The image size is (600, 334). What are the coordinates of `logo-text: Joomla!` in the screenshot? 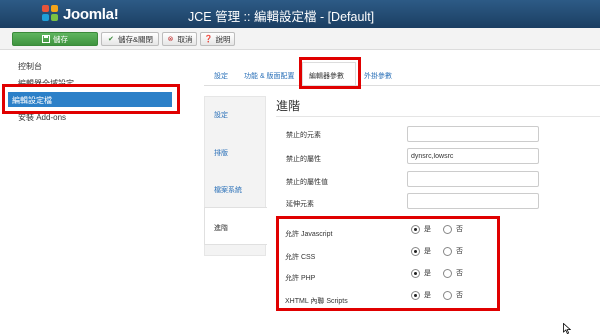 It's located at (91, 14).